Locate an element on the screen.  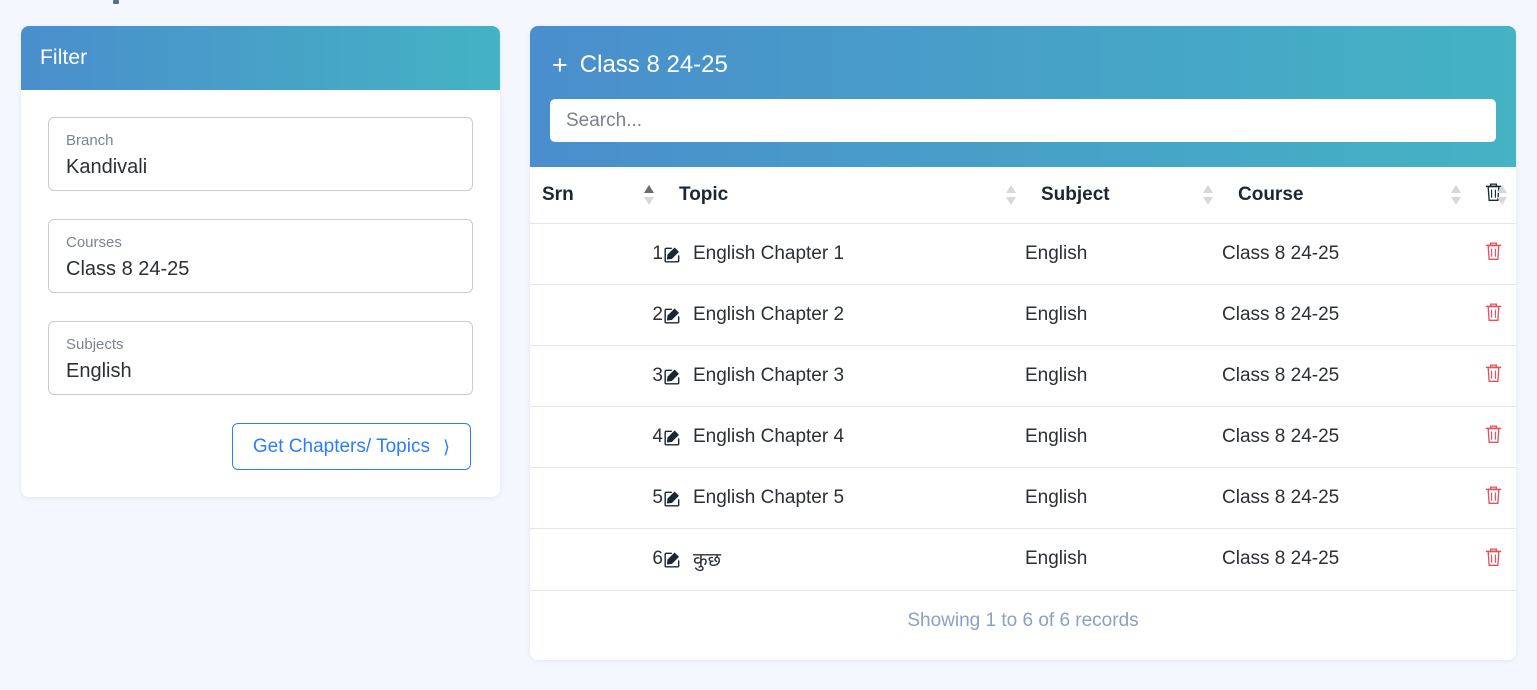
cell-topic-label: English Chapter 4 is located at coordinates (769, 436).